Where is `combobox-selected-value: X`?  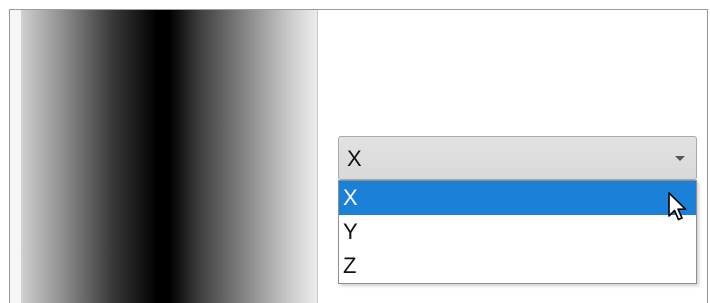
combobox-selected-value: X is located at coordinates (354, 158).